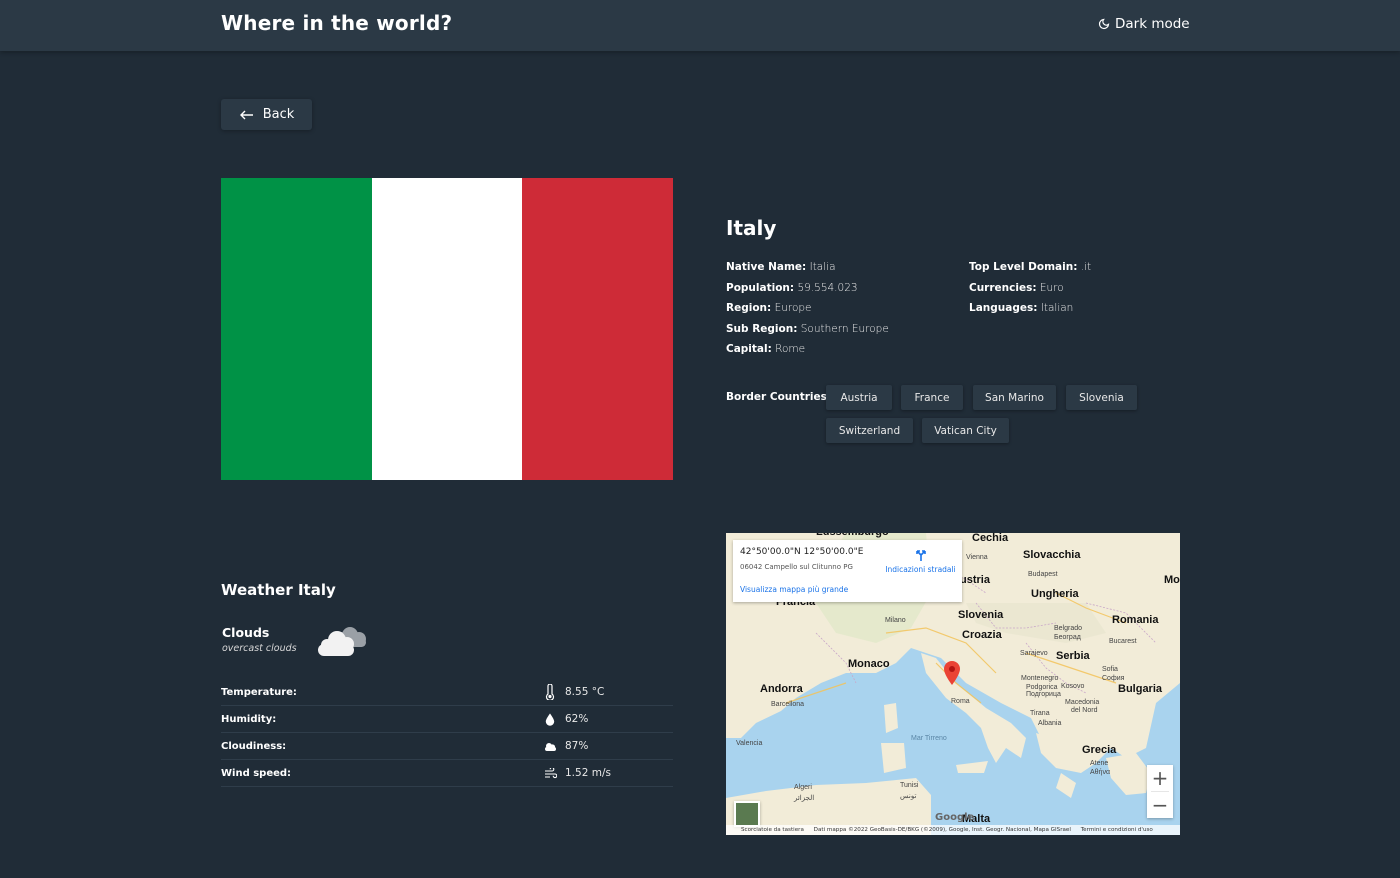 Image resolution: width=1400 pixels, height=878 pixels. Describe the element at coordinates (278, 590) in the screenshot. I see `weather-title: Weather Italy` at that location.